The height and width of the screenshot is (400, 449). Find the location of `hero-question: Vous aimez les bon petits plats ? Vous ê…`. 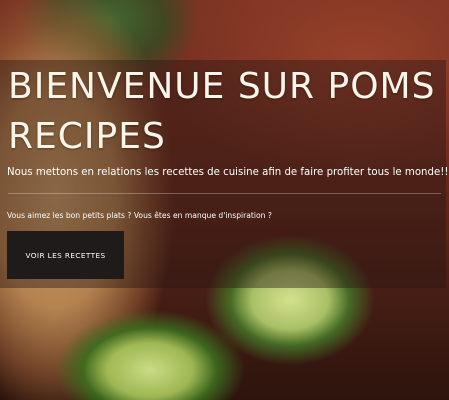

hero-question: Vous aimez les bon petits plats ? Vous ê… is located at coordinates (139, 215).